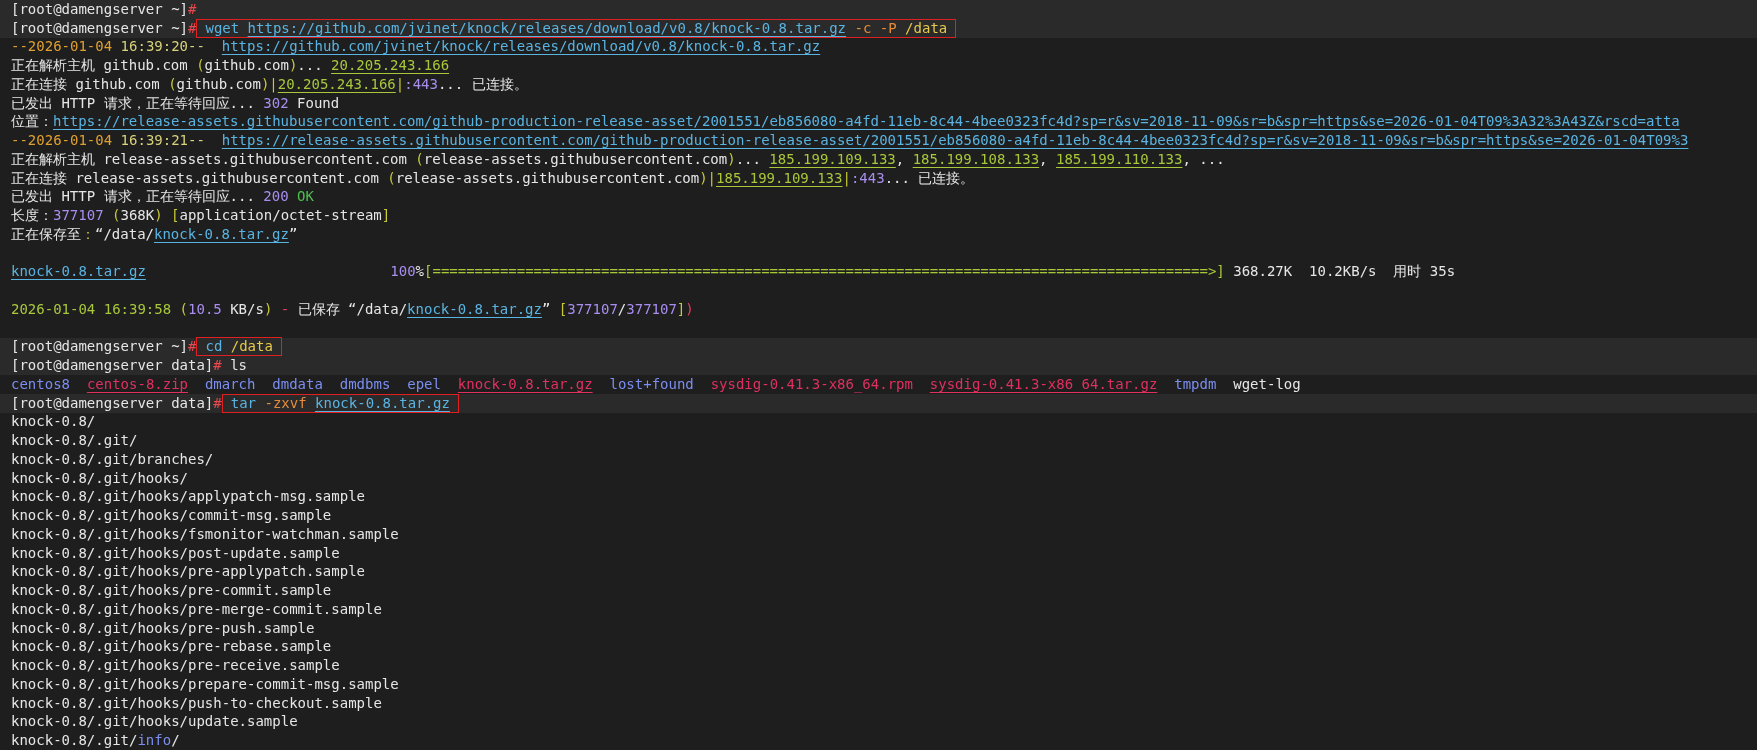 Image resolution: width=1757 pixels, height=750 pixels. What do you see at coordinates (112, 459) in the screenshot?
I see `output-text: knock-0.8/.git/branches/` at bounding box center [112, 459].